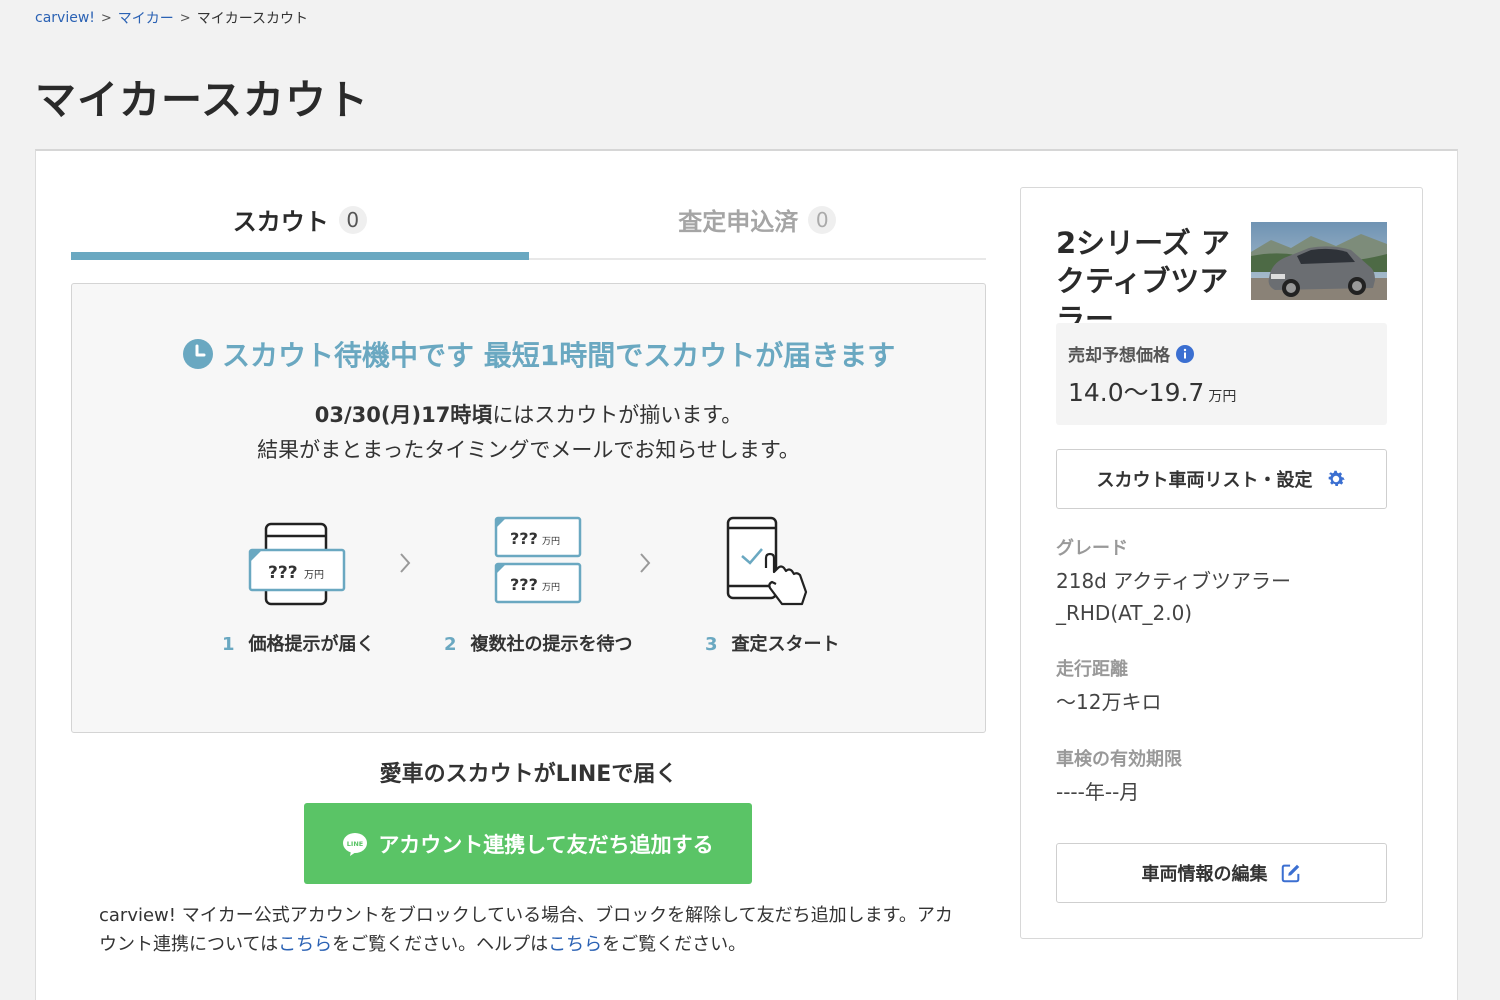 Image resolution: width=1500 pixels, height=1000 pixels. I want to click on tab-applied-count: 0, so click(822, 219).